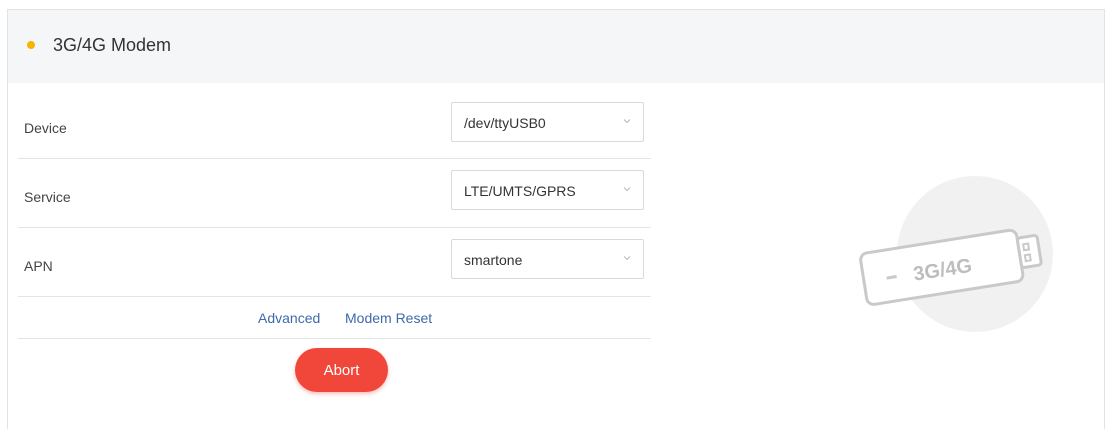 This screenshot has width=1107, height=429. I want to click on service-select: LTE/UMTS/GPRS, so click(547, 190).